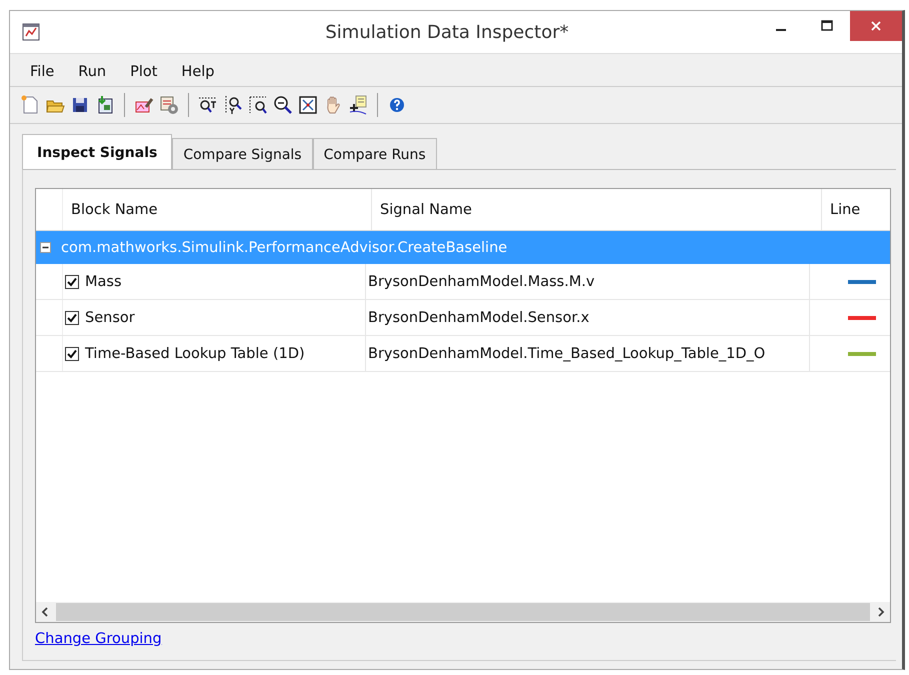 Image resolution: width=909 pixels, height=675 pixels. I want to click on zoom-out-icon, so click(283, 105).